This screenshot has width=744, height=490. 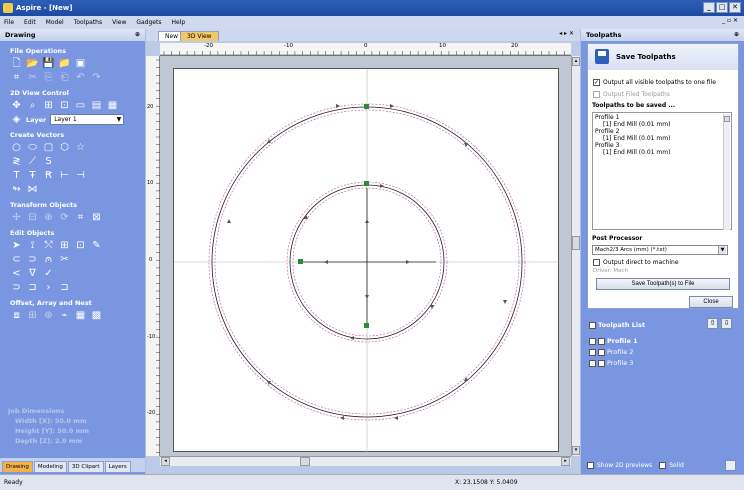 I want to click on toolpath-list-checkbox: ✓, so click(x=592, y=325).